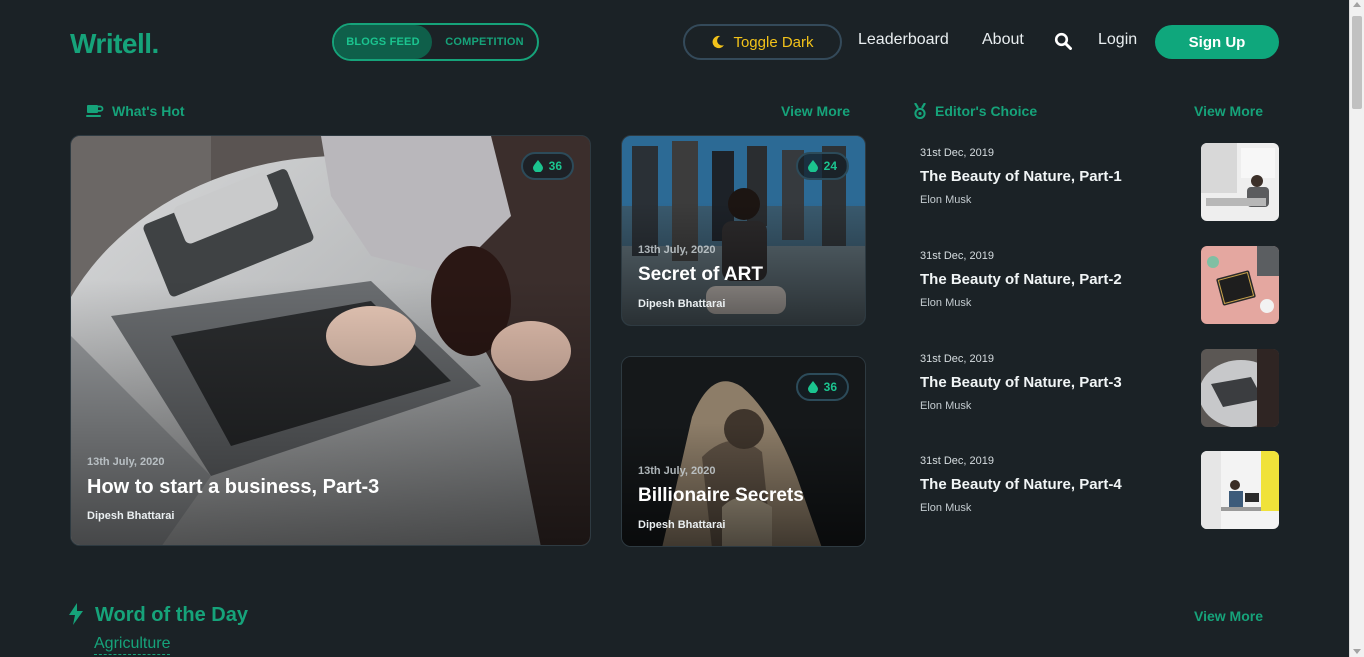 This screenshot has width=1364, height=657. I want to click on editors-choice-heading: Editor's Choice, so click(975, 111).